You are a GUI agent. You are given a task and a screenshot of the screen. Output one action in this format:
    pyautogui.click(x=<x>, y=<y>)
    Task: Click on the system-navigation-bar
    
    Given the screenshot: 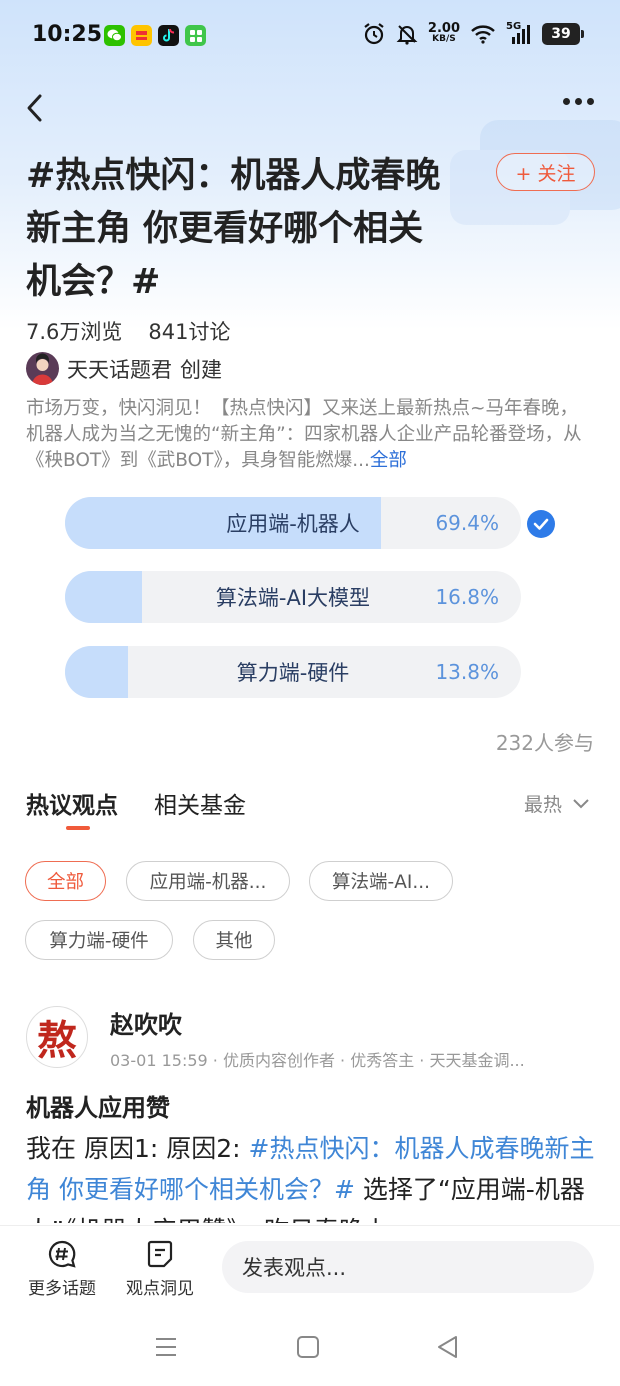 What is the action you would take?
    pyautogui.click(x=310, y=1350)
    